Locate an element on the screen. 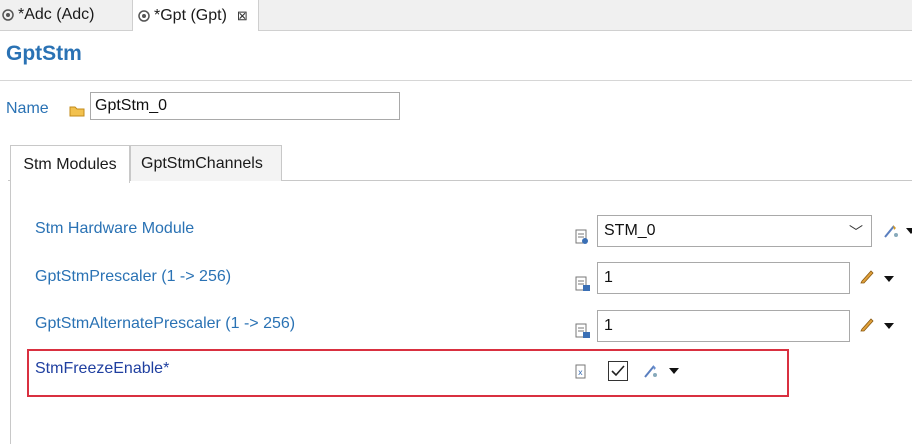 The image size is (912, 444). freeze-enable-checkbox is located at coordinates (618, 371).